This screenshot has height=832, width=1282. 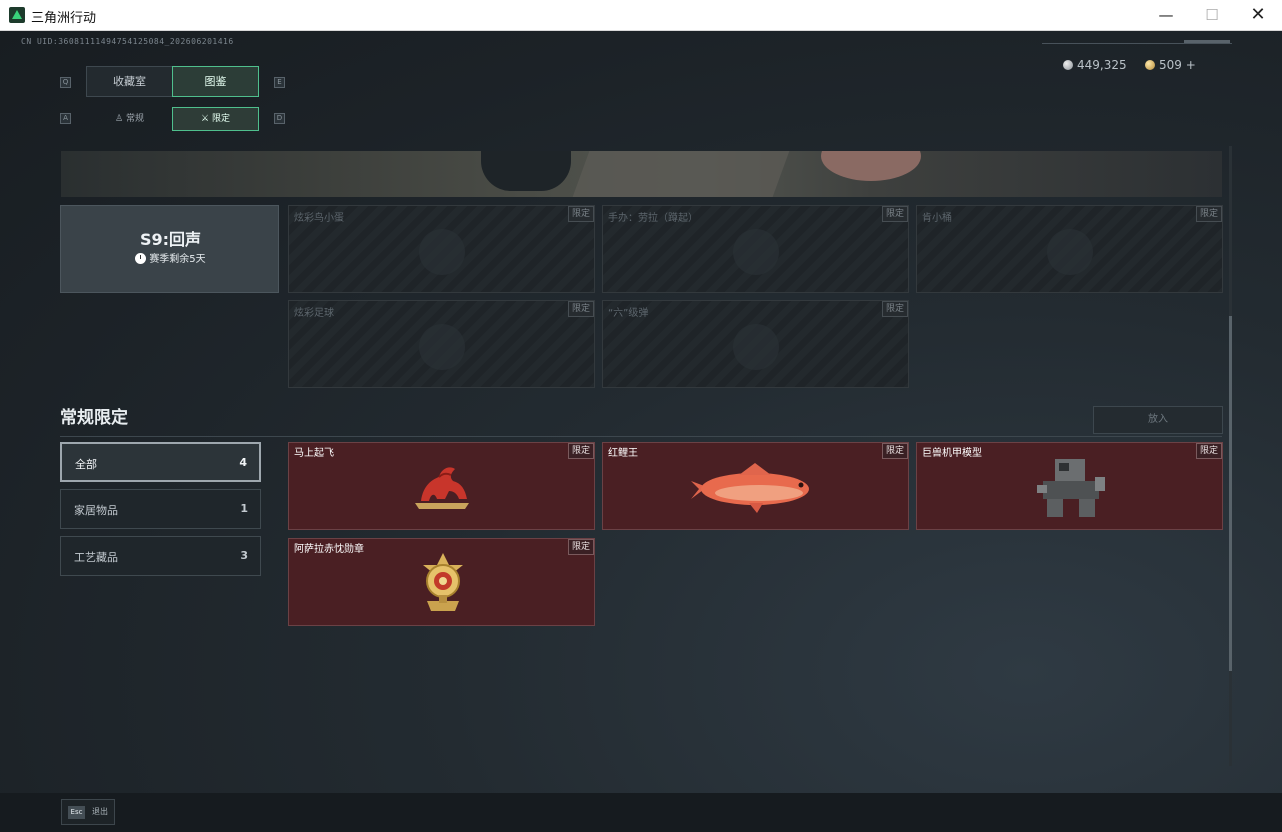 I want to click on key-q-hint: Q, so click(x=65, y=82).